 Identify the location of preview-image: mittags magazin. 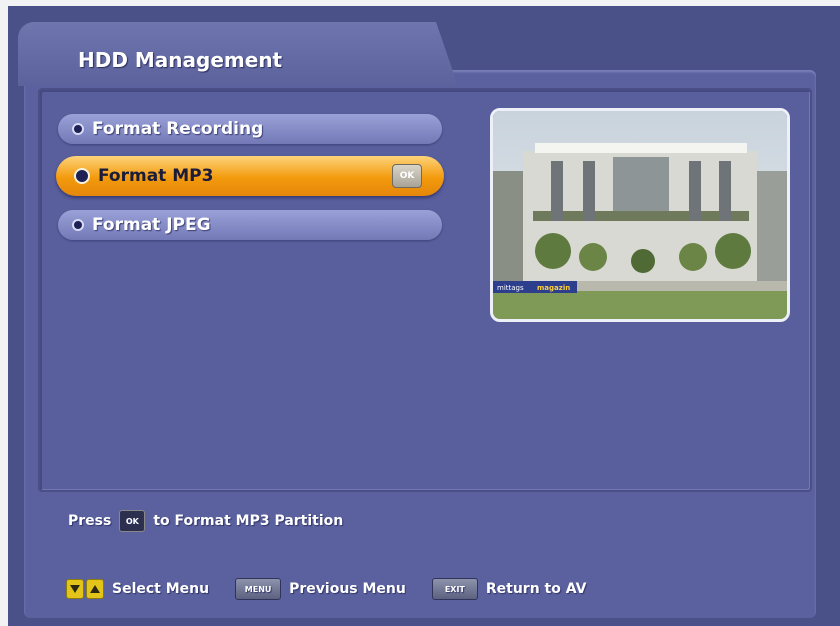
(640, 215).